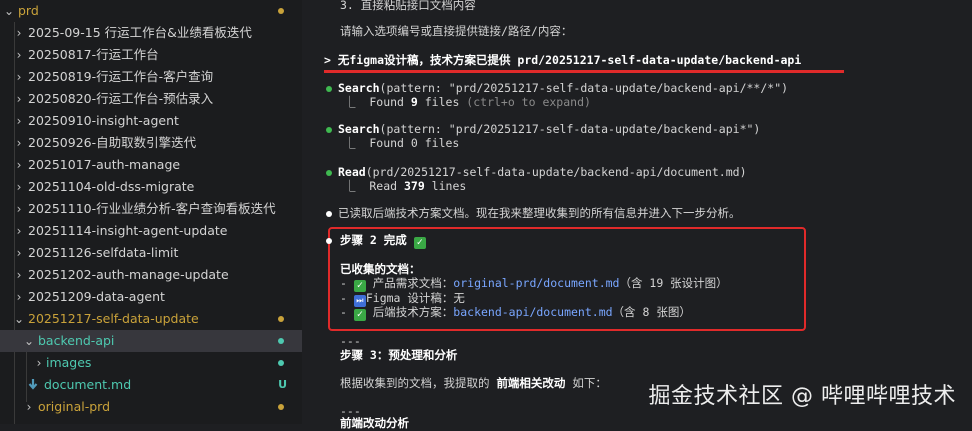 Image resolution: width=972 pixels, height=431 pixels. What do you see at coordinates (413, 312) in the screenshot?
I see `doc-label: 后端技术方案：` at bounding box center [413, 312].